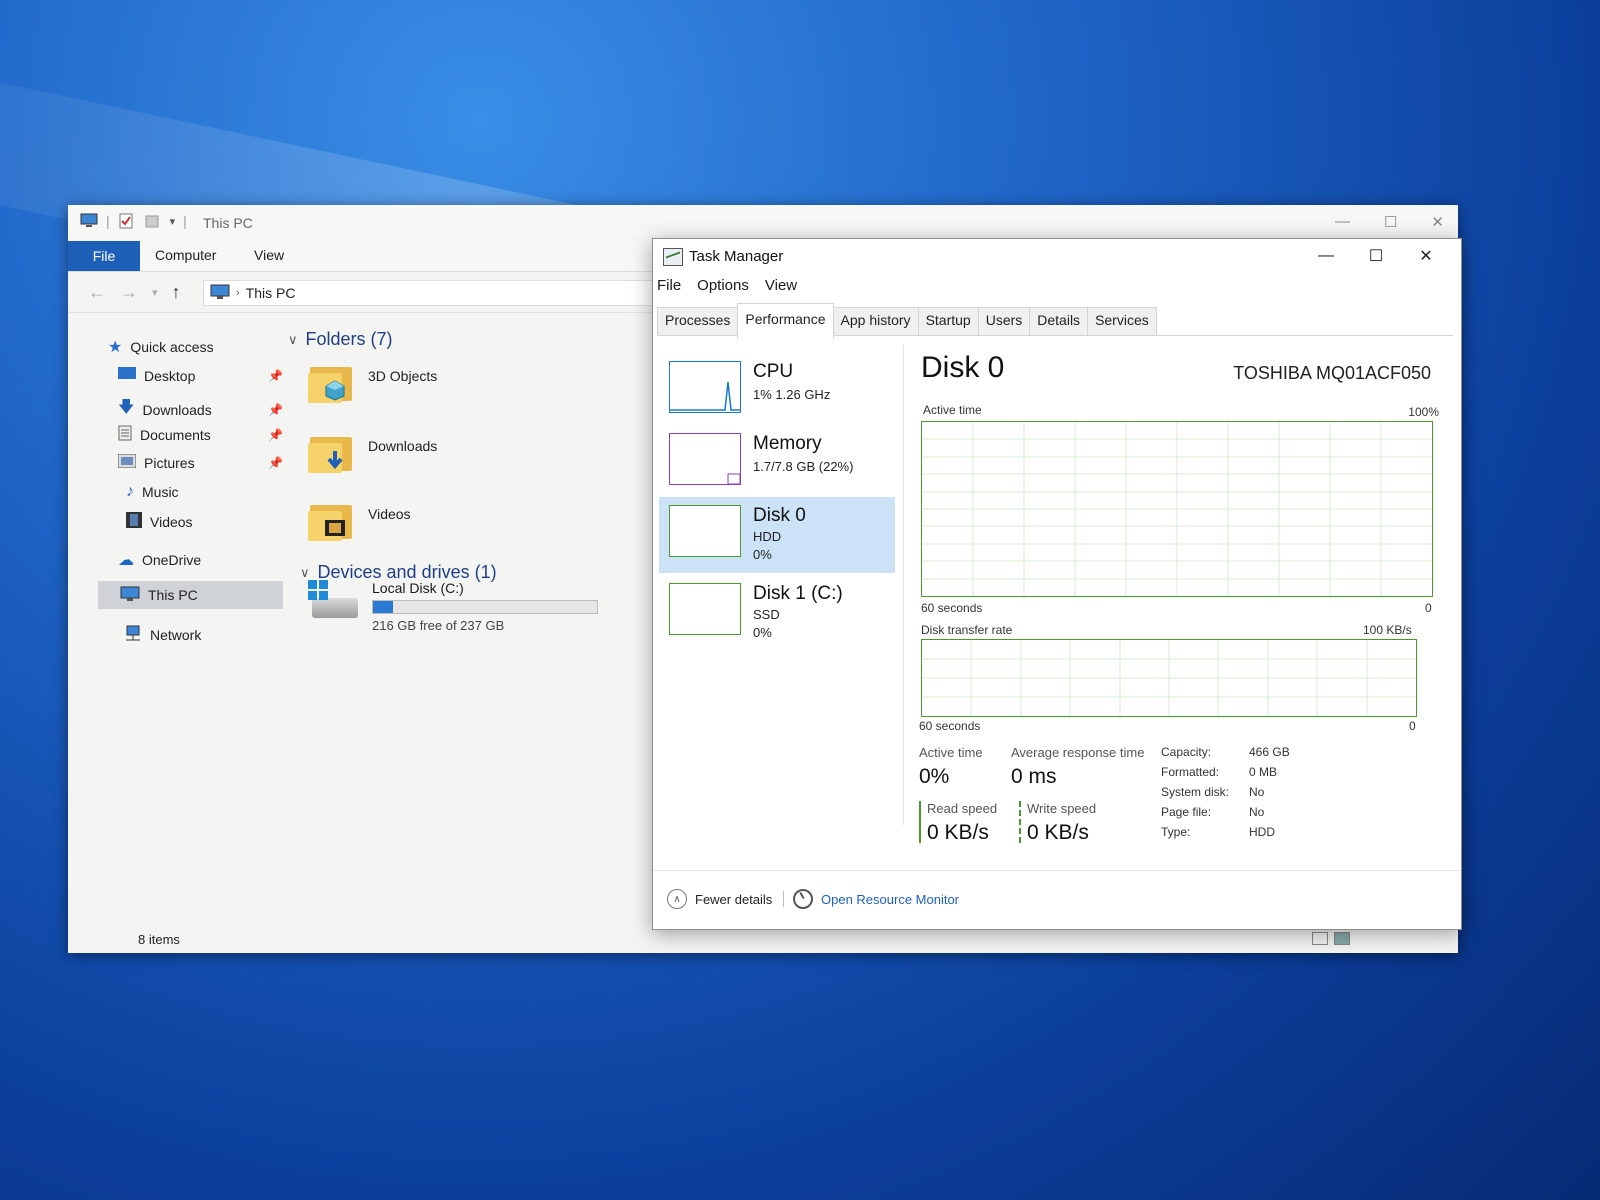  What do you see at coordinates (785, 321) in the screenshot?
I see `tab-performance: Performance` at bounding box center [785, 321].